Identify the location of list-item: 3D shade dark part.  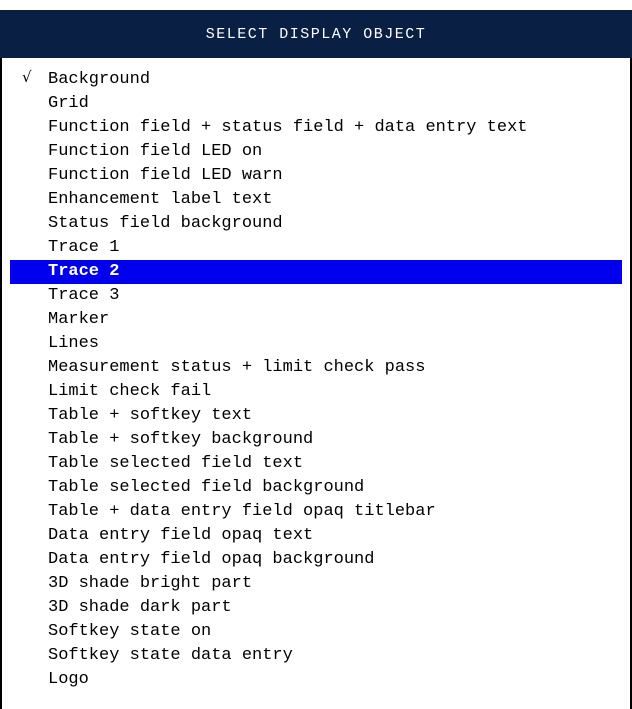
(316, 608).